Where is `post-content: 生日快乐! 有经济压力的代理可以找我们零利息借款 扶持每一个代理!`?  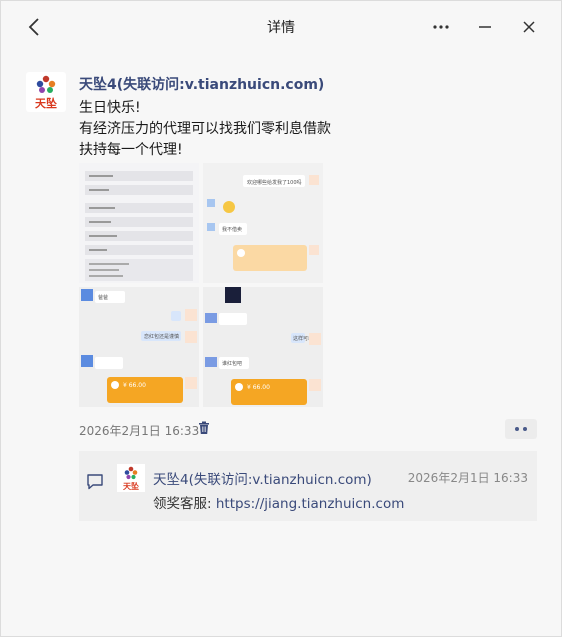 post-content: 生日快乐! 有经济压力的代理可以找我们零利息借款 扶持每一个代理! is located at coordinates (205, 129).